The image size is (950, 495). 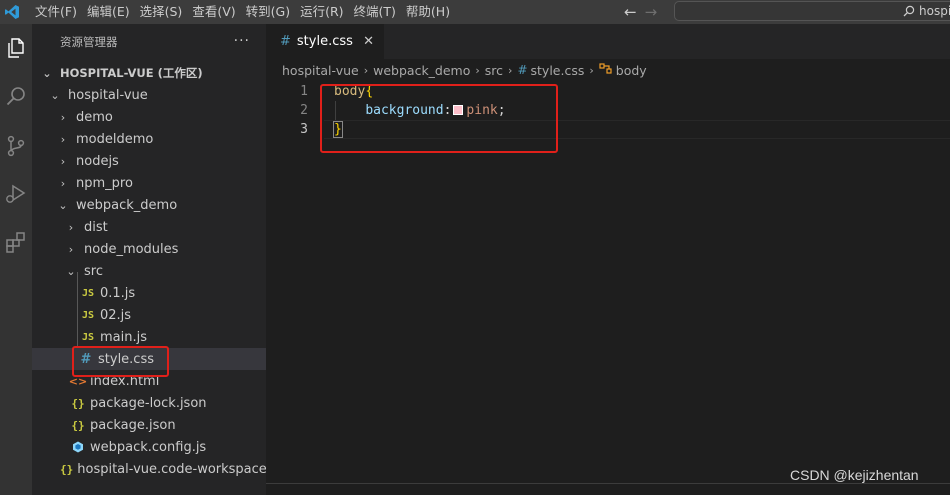 I want to click on folder-modeldemo: › modeldemo, so click(x=149, y=139).